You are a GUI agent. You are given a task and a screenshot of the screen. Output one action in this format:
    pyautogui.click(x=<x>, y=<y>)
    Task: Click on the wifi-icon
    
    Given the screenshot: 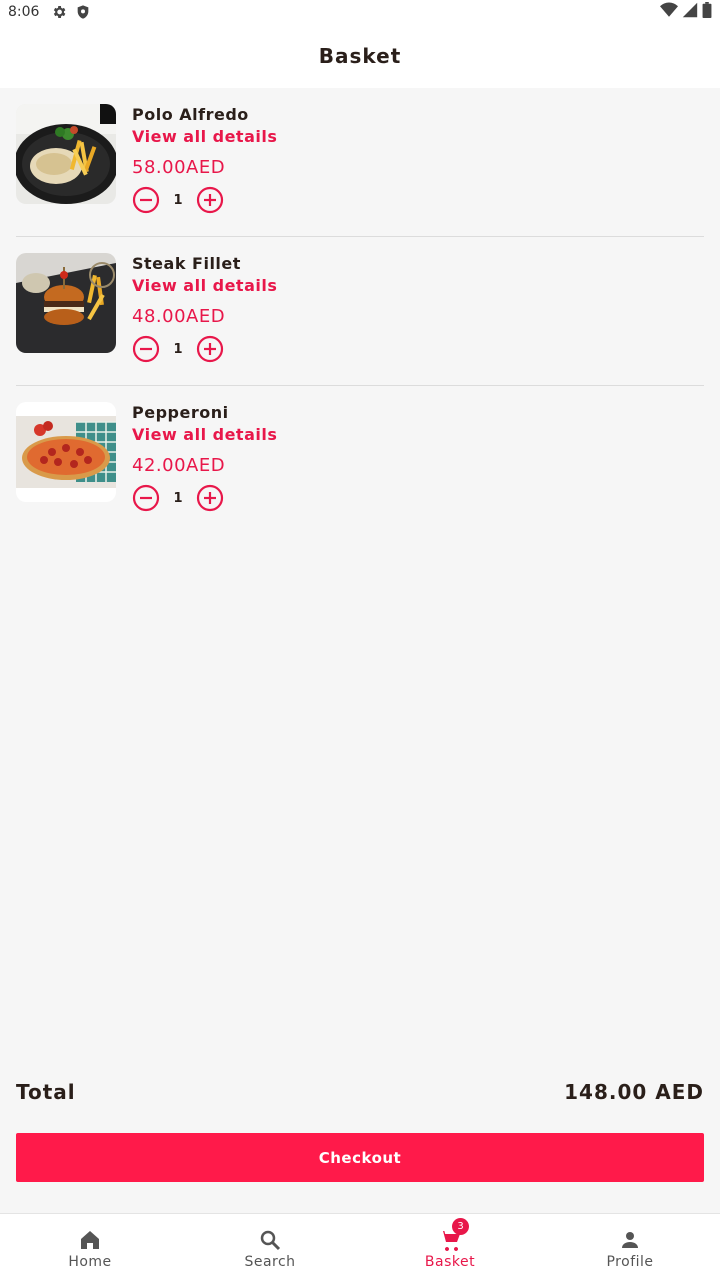 What is the action you would take?
    pyautogui.click(x=669, y=12)
    